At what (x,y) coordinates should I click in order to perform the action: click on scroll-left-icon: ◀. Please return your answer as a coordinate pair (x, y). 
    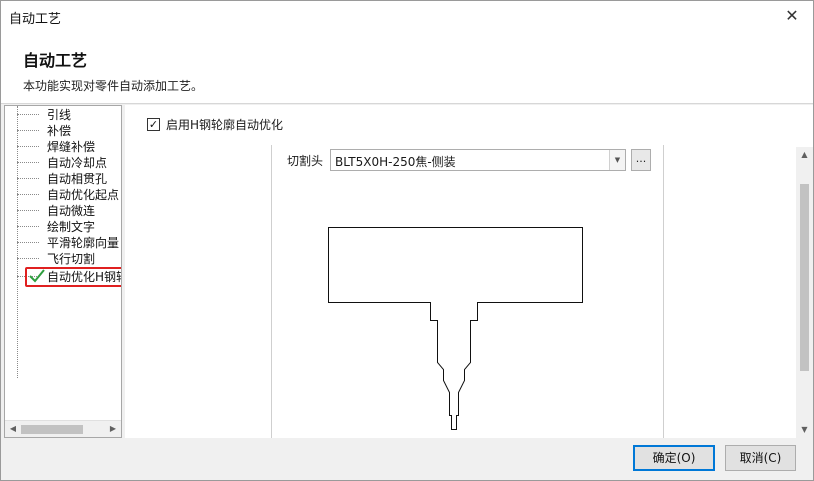
    Looking at the image, I should click on (13, 429).